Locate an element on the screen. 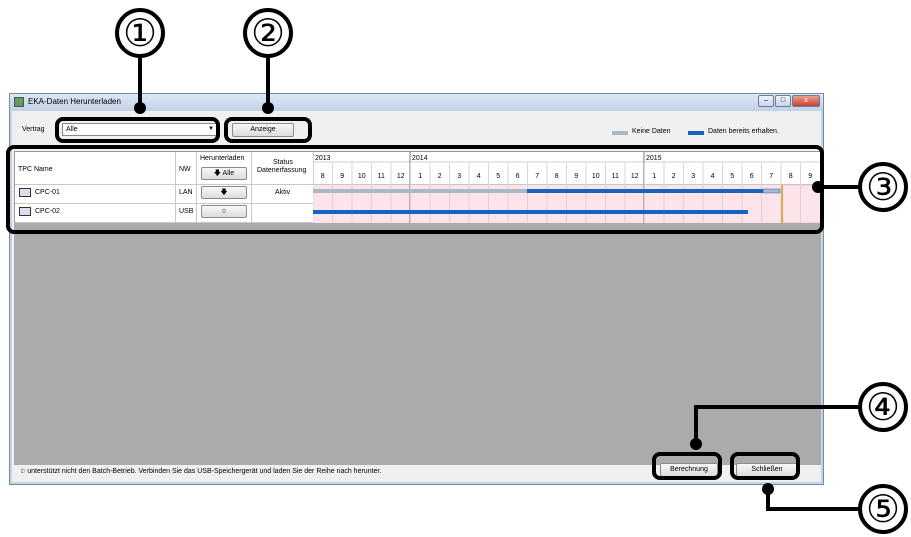 Image resolution: width=911 pixels, height=537 pixels. maximize-button: □ is located at coordinates (783, 101).